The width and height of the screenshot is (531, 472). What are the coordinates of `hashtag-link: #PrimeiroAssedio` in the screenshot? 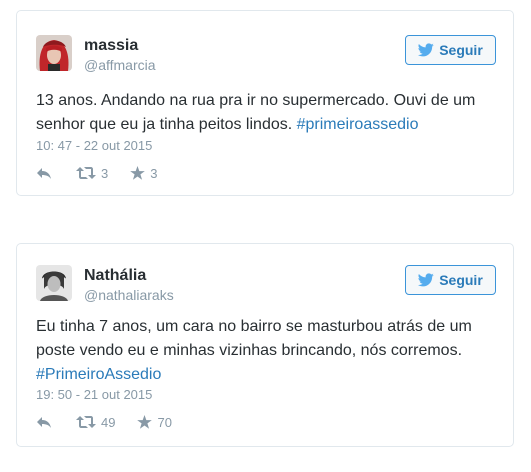 It's located at (98, 374).